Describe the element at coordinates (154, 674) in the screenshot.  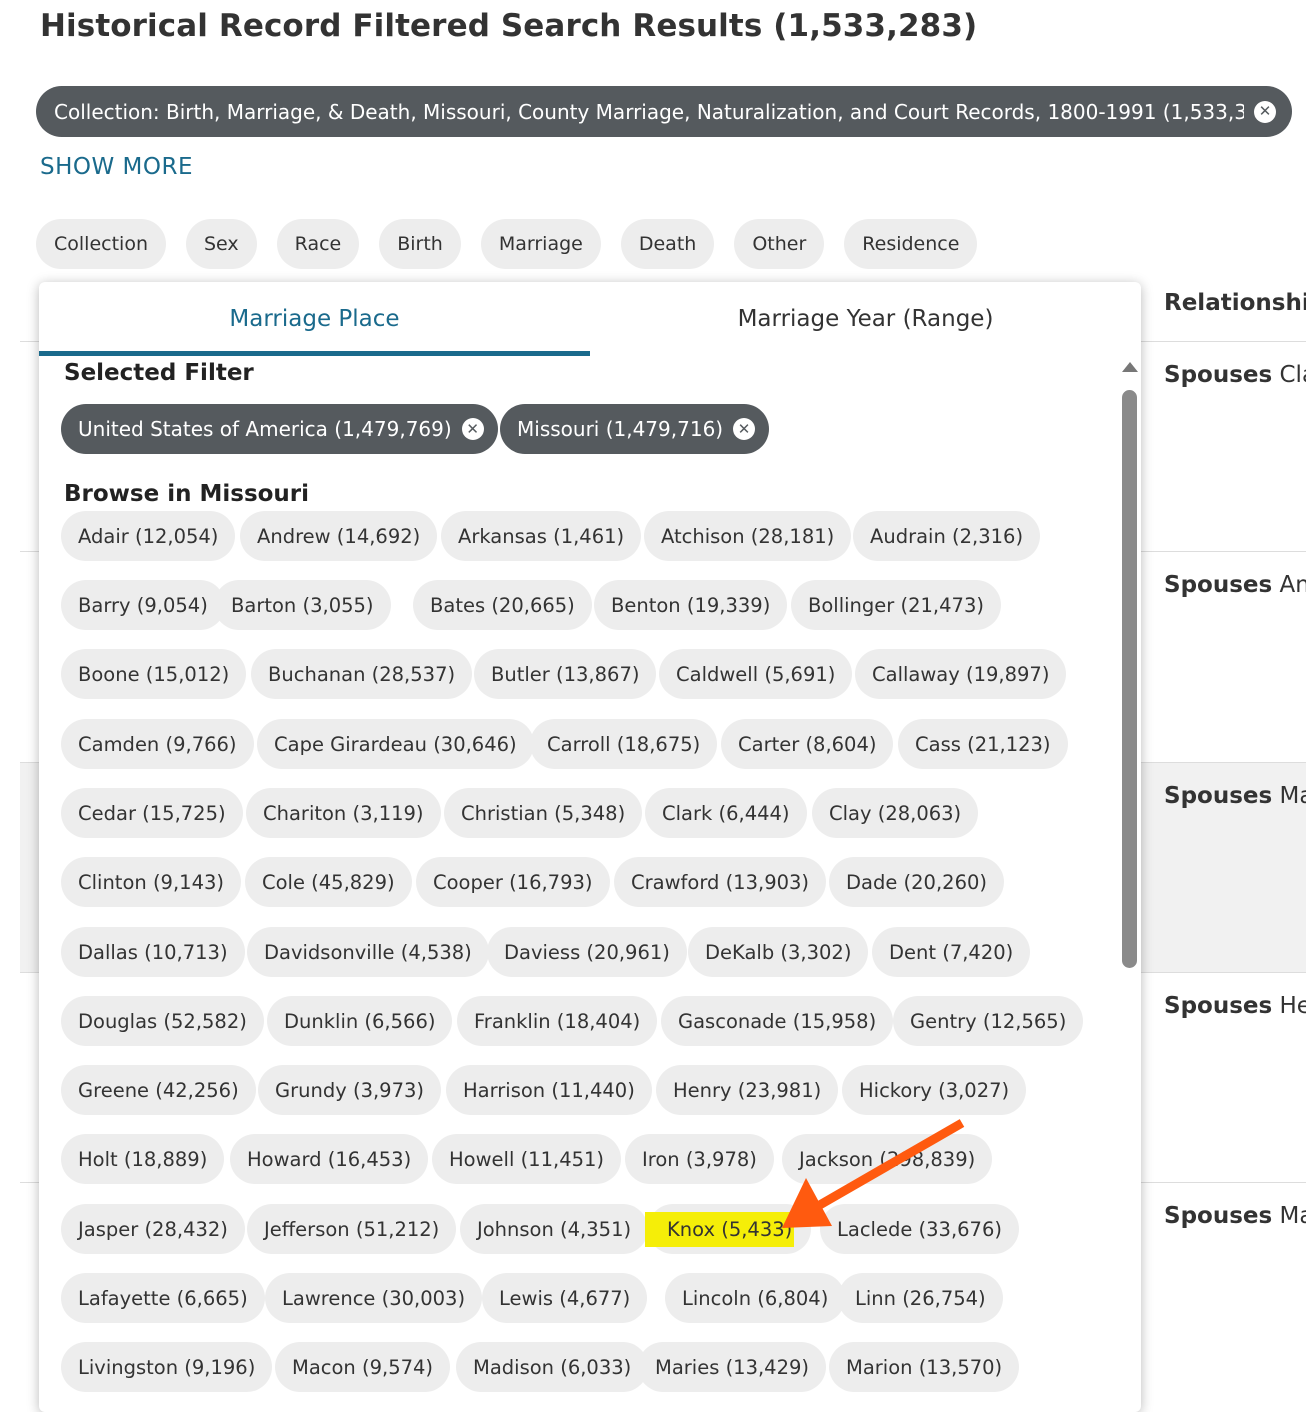
I see `county-chip: Boone (15,012)` at that location.